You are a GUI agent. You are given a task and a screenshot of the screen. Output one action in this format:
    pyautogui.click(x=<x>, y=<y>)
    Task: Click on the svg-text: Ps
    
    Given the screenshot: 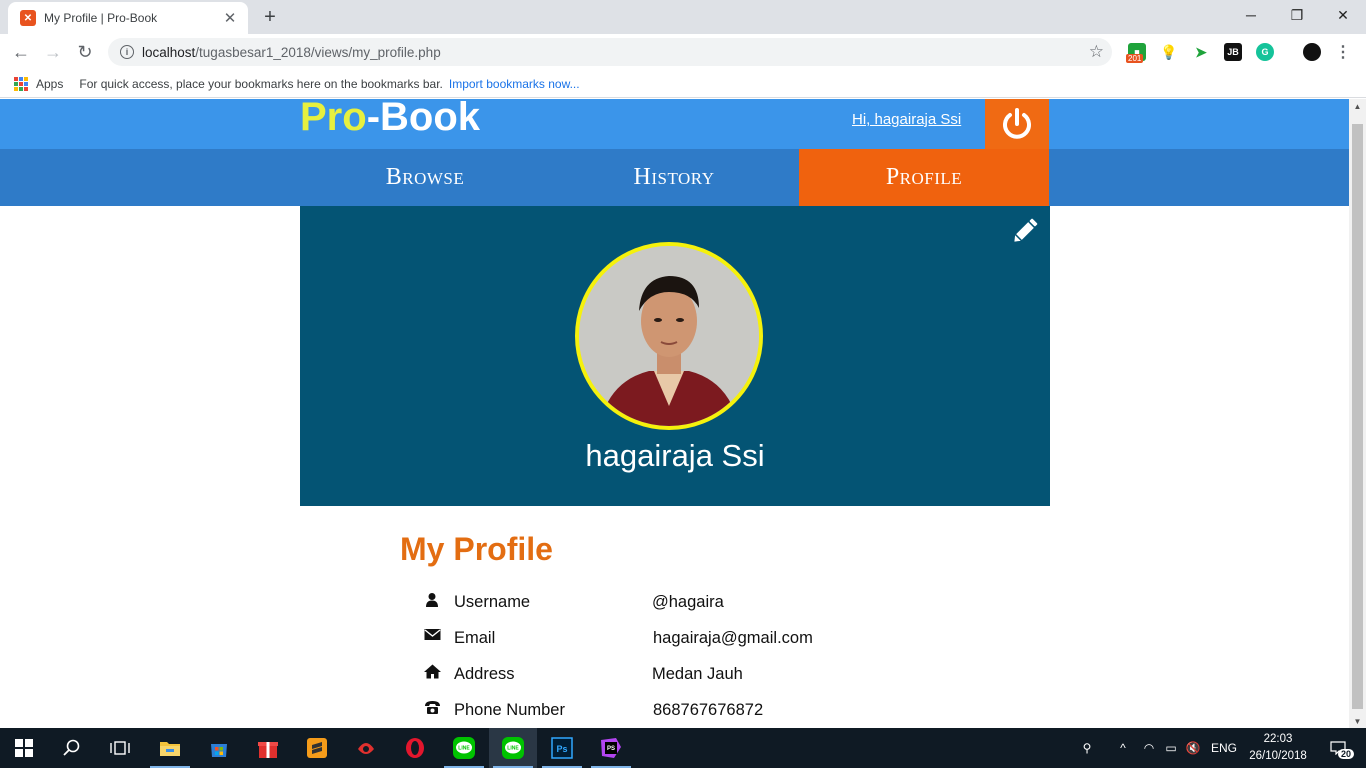 What is the action you would take?
    pyautogui.click(x=561, y=749)
    